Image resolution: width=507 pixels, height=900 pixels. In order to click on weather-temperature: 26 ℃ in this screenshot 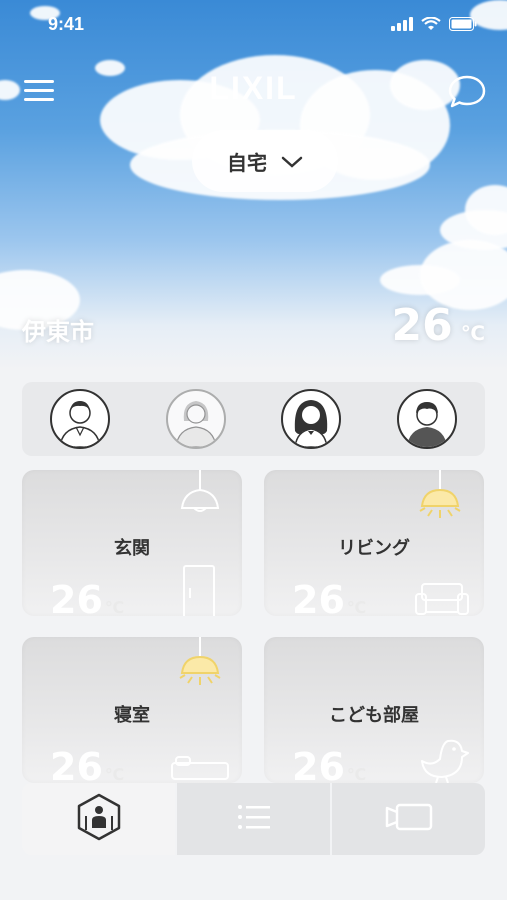, I will do `click(438, 325)`.